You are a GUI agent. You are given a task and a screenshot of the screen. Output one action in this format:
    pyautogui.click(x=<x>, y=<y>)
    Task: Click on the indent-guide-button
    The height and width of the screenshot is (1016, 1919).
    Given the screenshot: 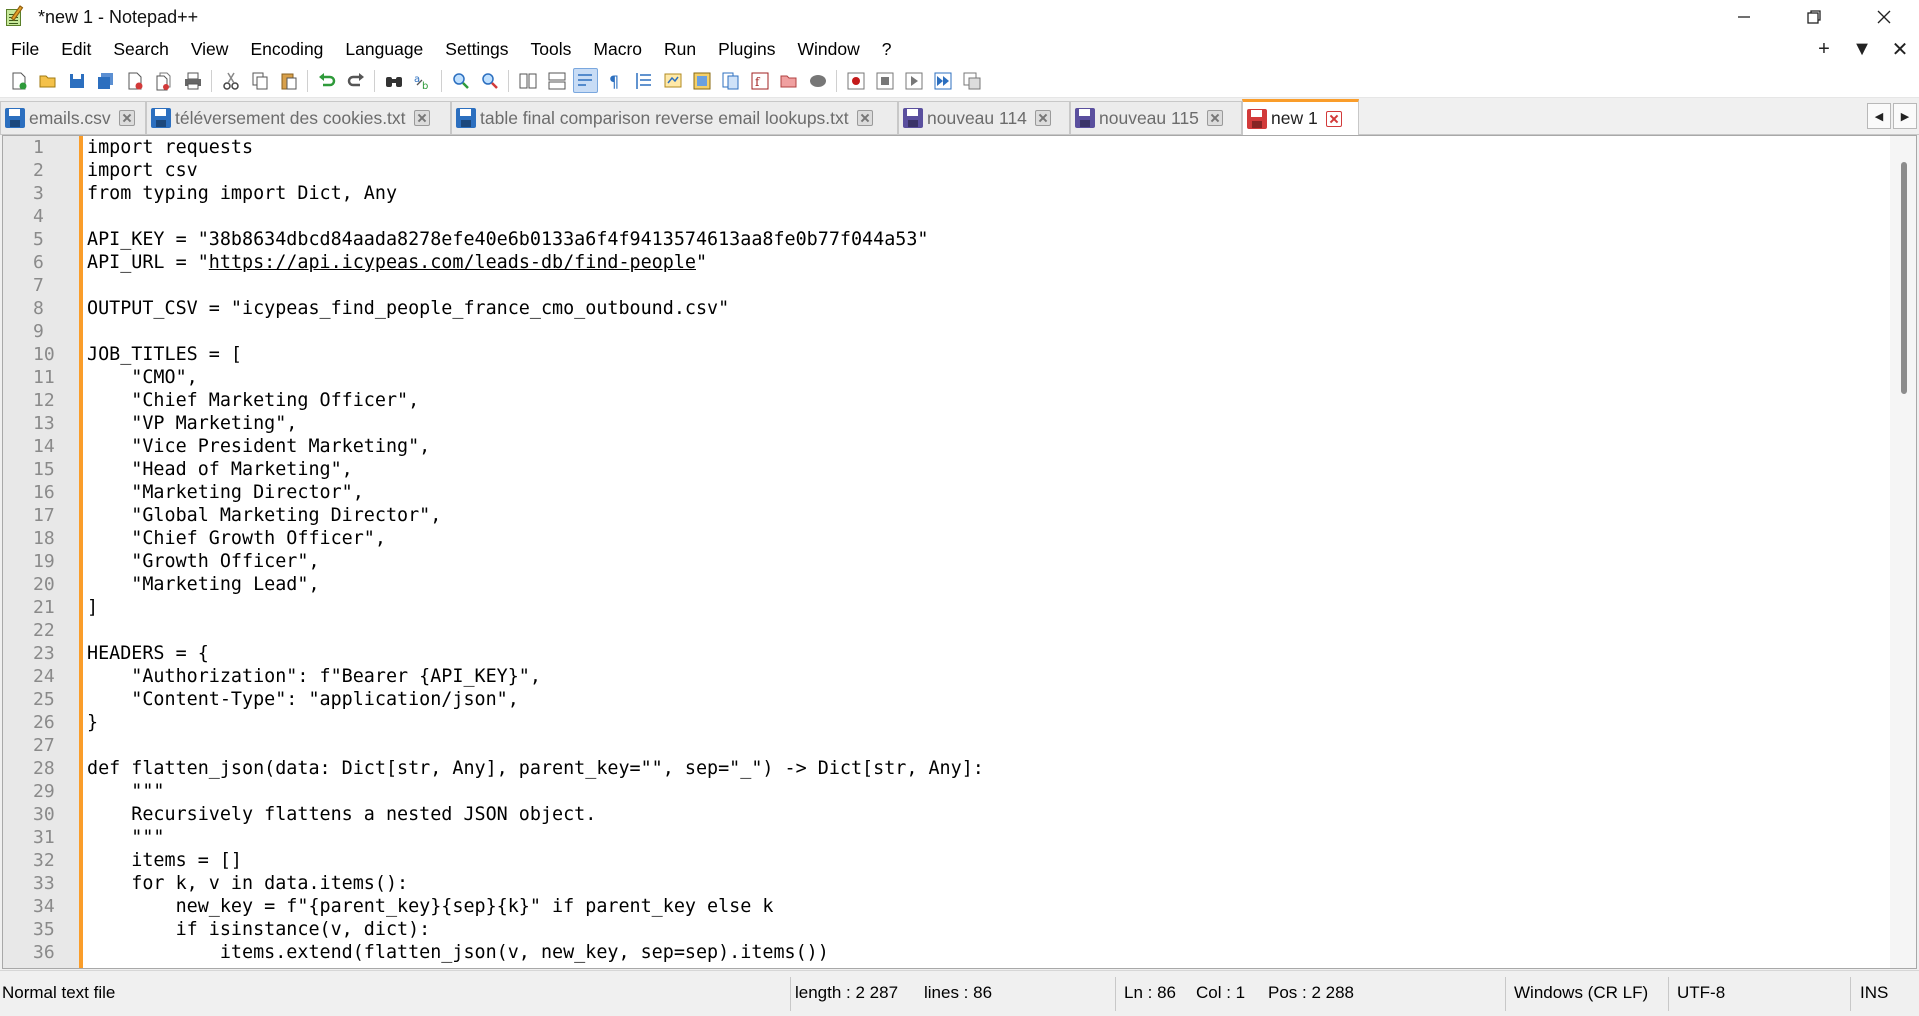 What is the action you would take?
    pyautogui.click(x=643, y=80)
    